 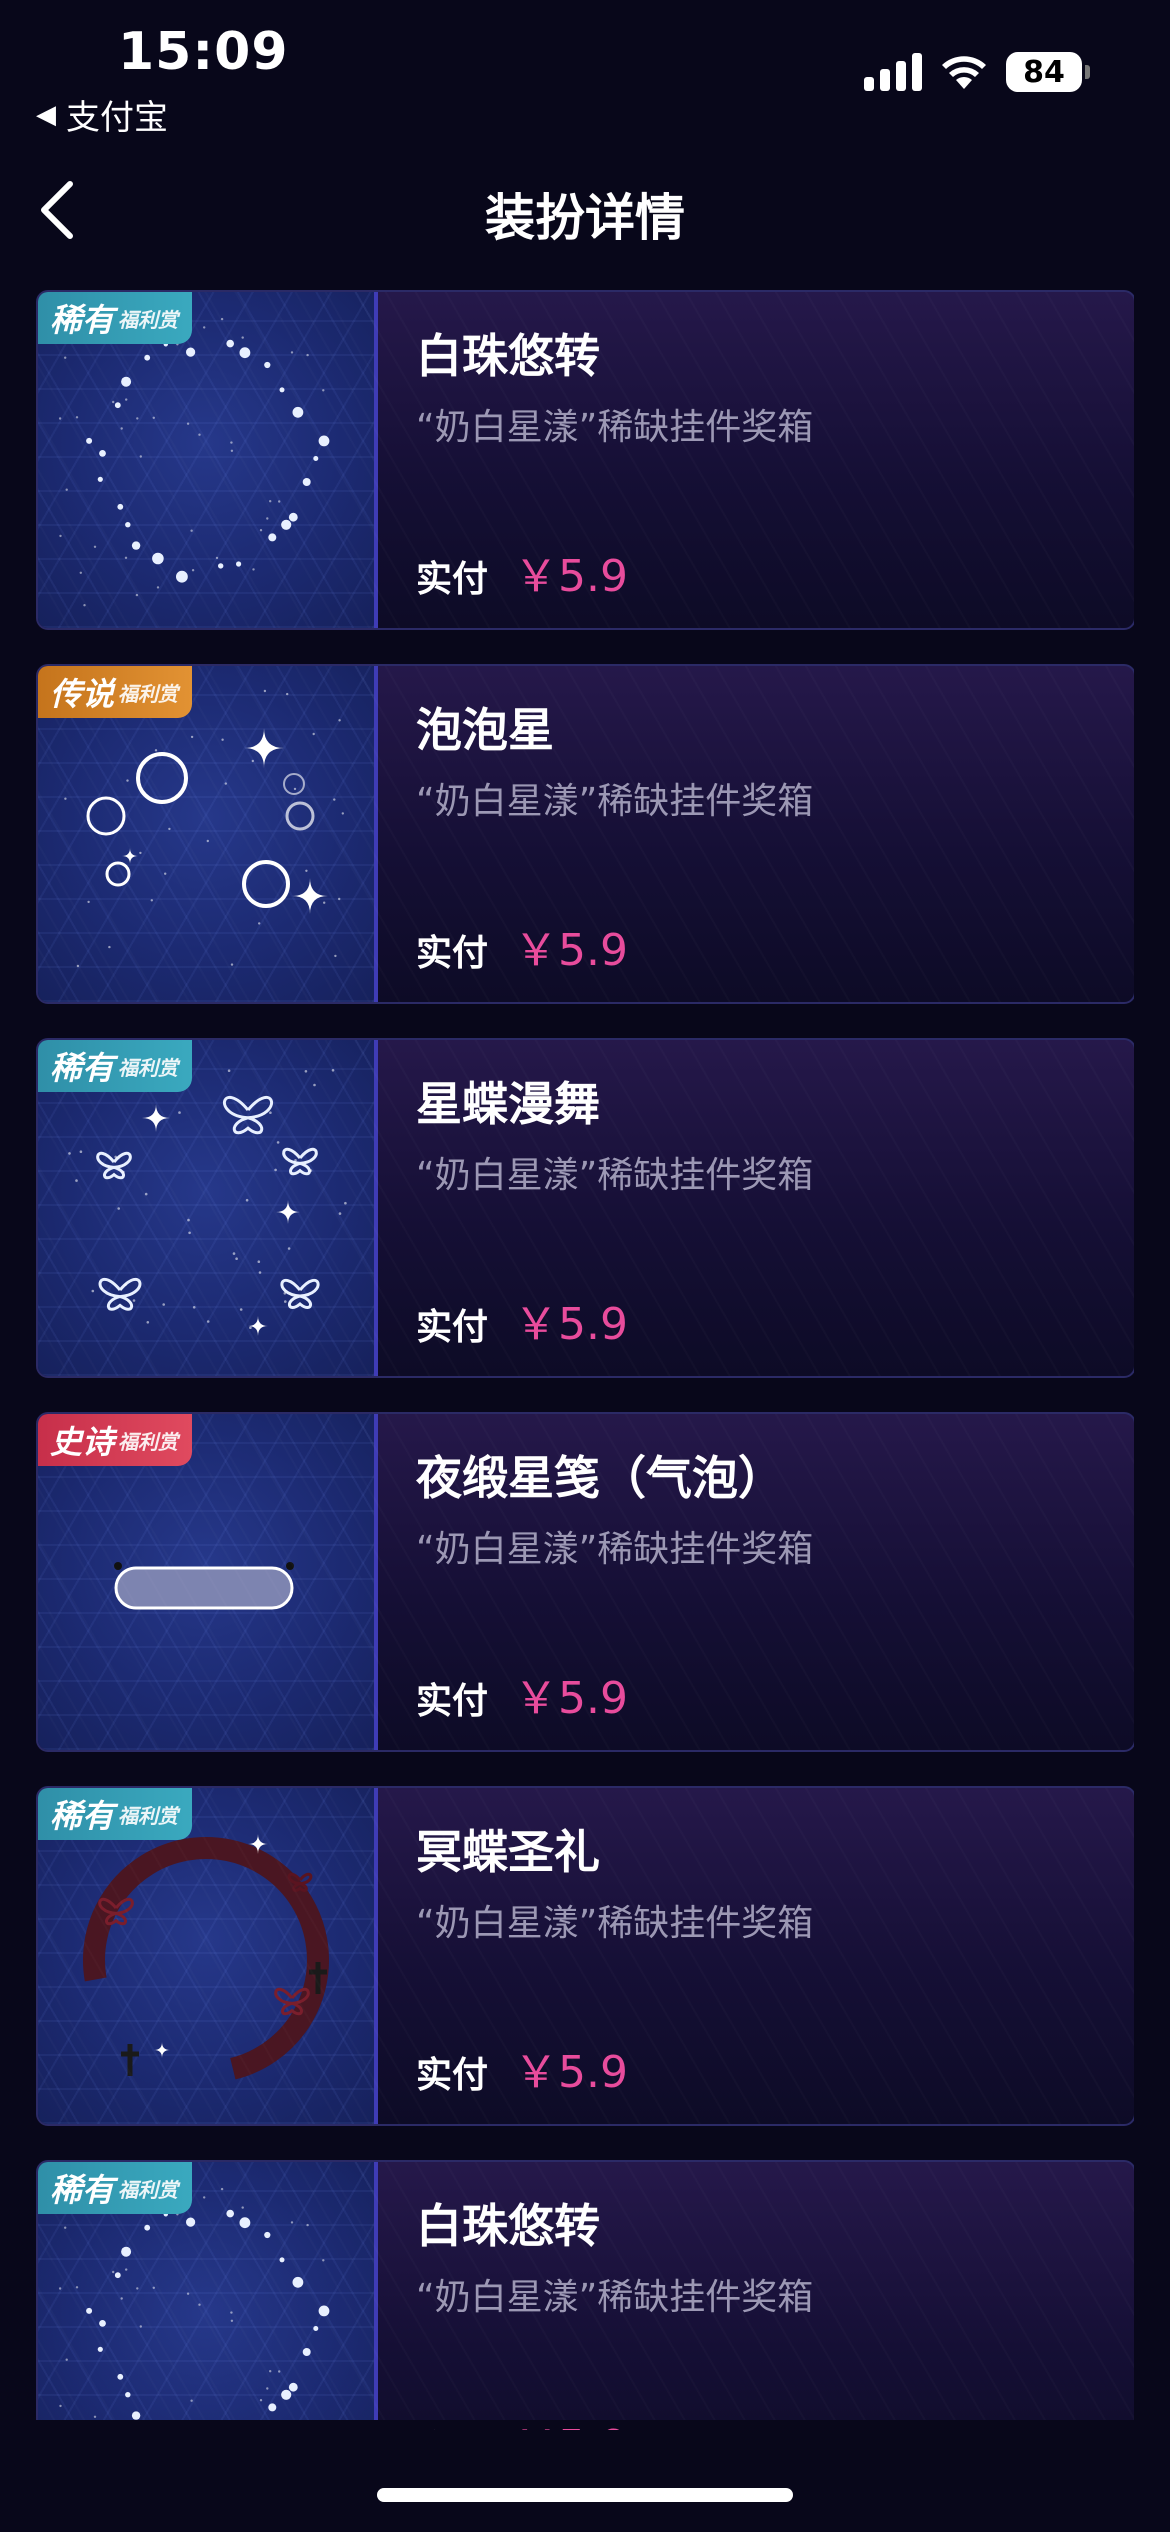 What do you see at coordinates (102, 114) in the screenshot?
I see `return-to-app-link: ◀ 支付宝` at bounding box center [102, 114].